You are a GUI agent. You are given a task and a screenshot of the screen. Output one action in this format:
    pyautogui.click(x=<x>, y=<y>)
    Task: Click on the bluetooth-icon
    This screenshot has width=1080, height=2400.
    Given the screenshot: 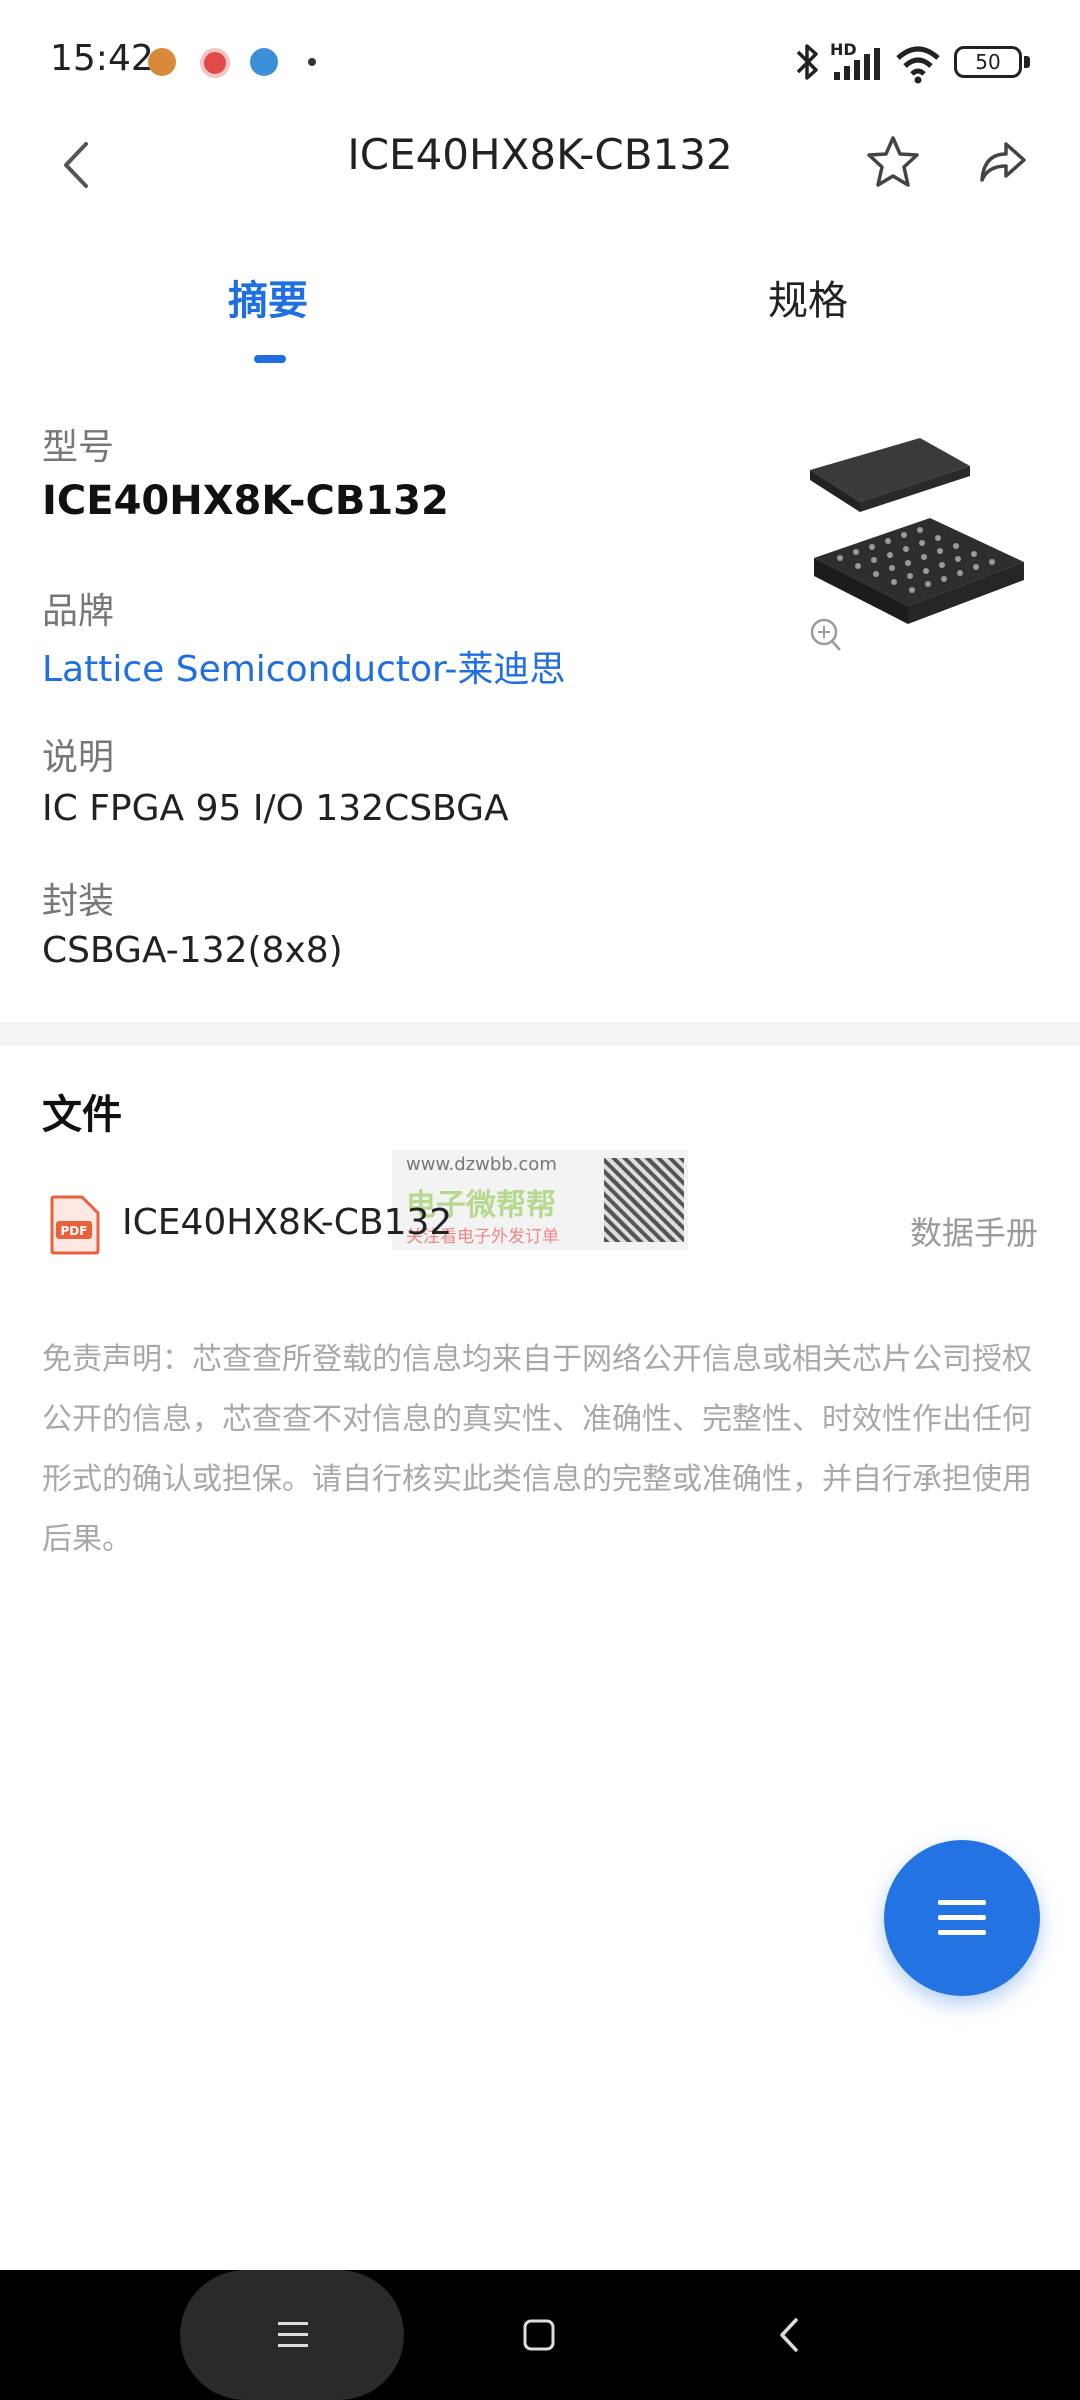 What is the action you would take?
    pyautogui.click(x=807, y=62)
    